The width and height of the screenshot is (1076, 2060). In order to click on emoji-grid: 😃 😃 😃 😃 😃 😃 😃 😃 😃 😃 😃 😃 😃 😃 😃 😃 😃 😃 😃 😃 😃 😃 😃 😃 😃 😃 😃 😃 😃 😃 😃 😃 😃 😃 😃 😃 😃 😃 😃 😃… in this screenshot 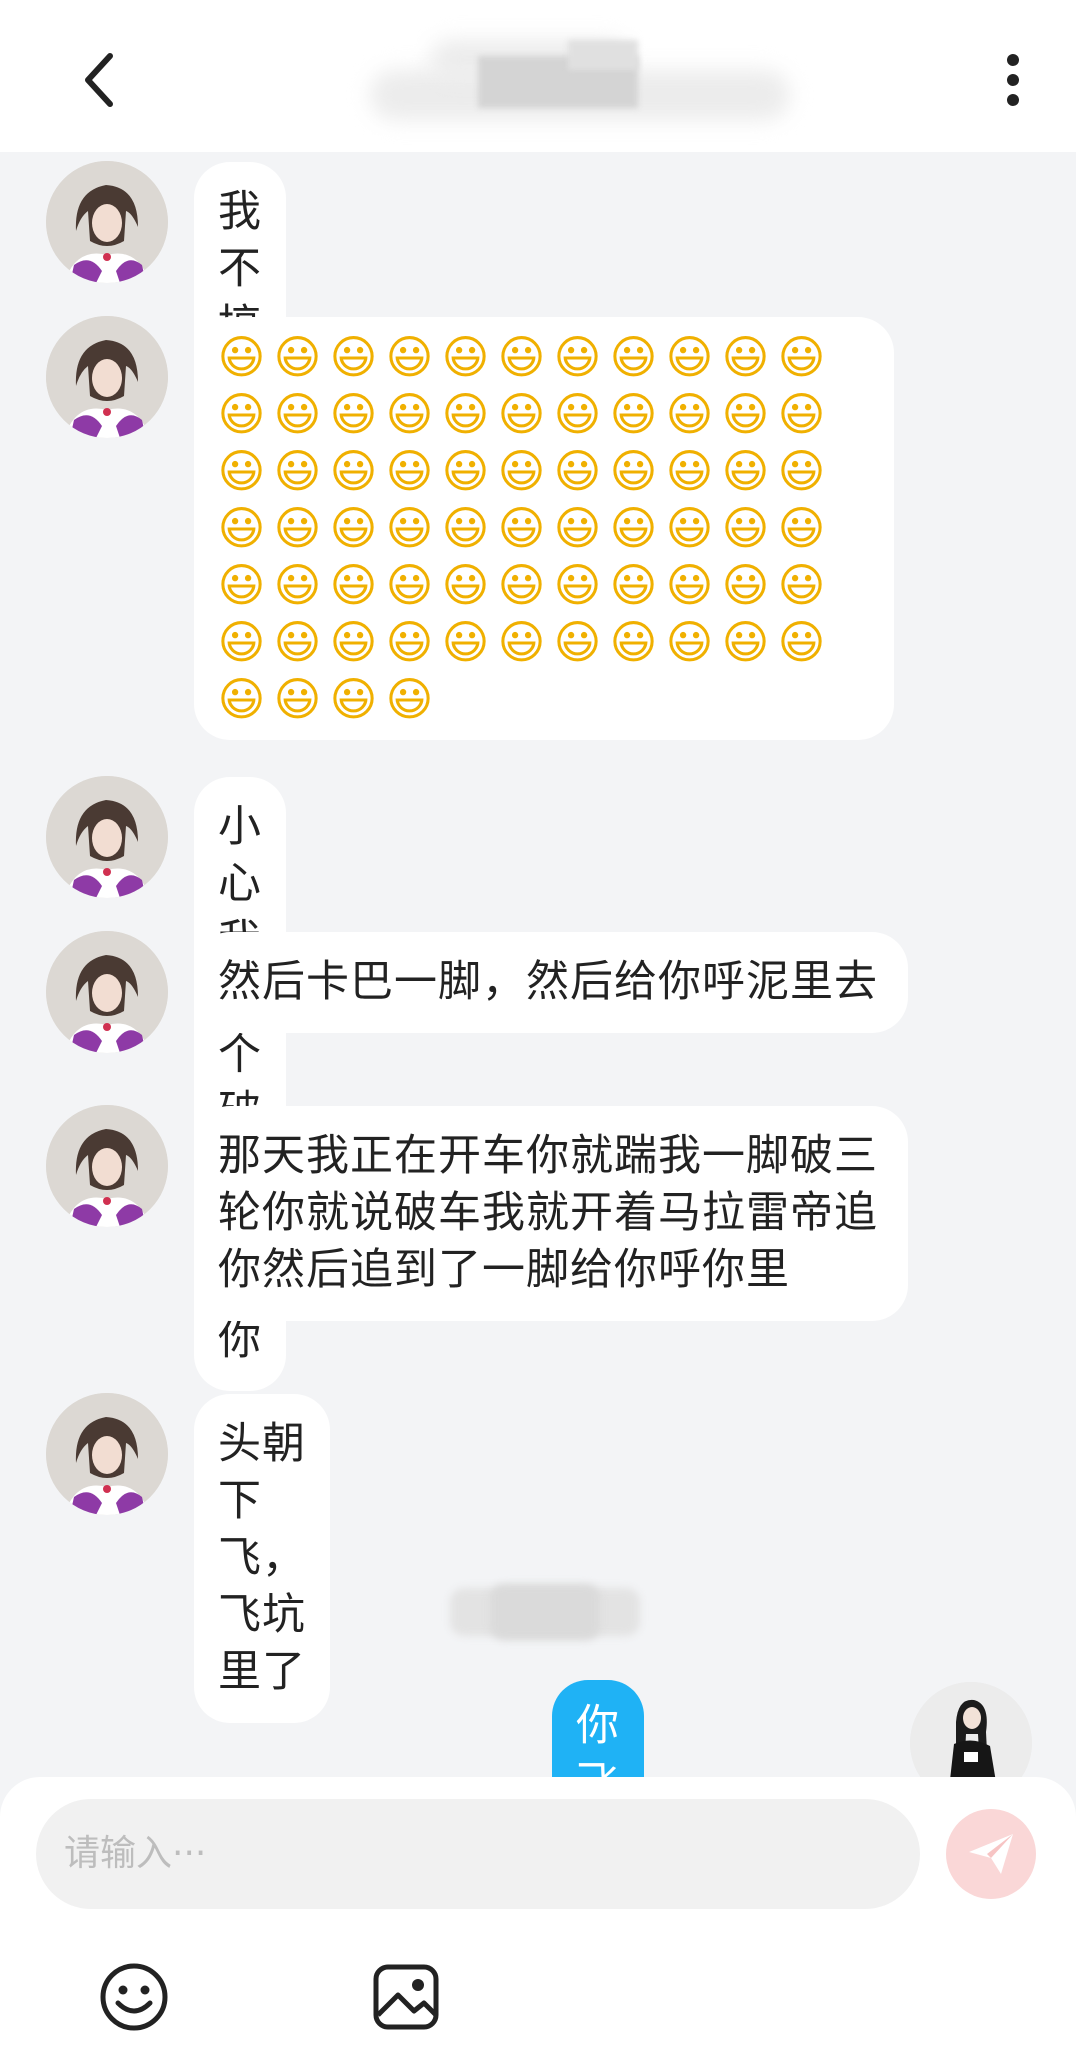, I will do `click(522, 528)`.